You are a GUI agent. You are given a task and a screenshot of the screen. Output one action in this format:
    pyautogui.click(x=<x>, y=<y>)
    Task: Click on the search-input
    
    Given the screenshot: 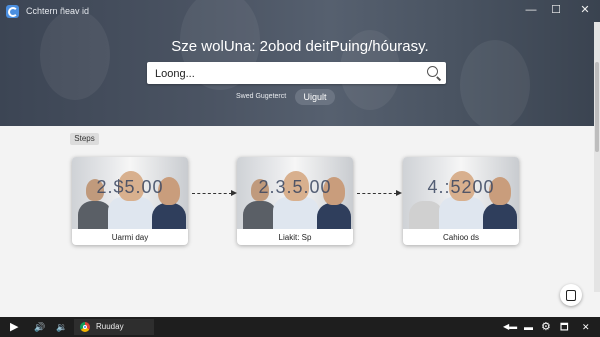 What is the action you would take?
    pyautogui.click(x=290, y=74)
    